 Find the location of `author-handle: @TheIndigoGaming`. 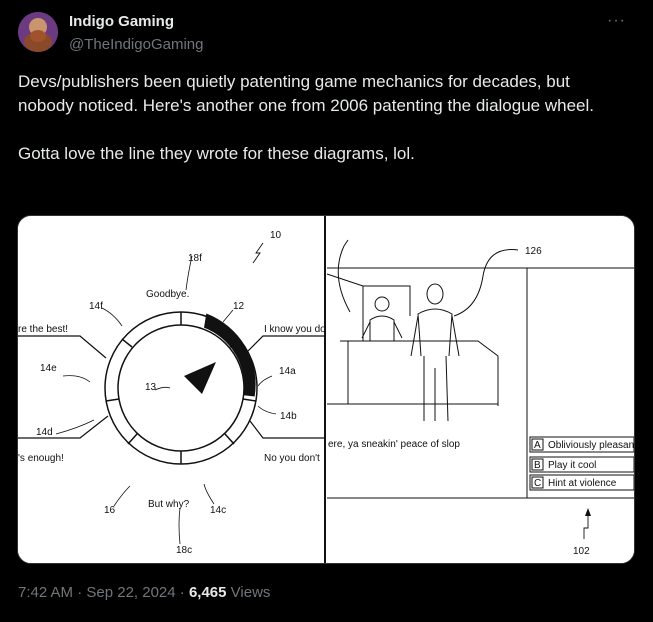

author-handle: @TheIndigoGaming is located at coordinates (136, 44).